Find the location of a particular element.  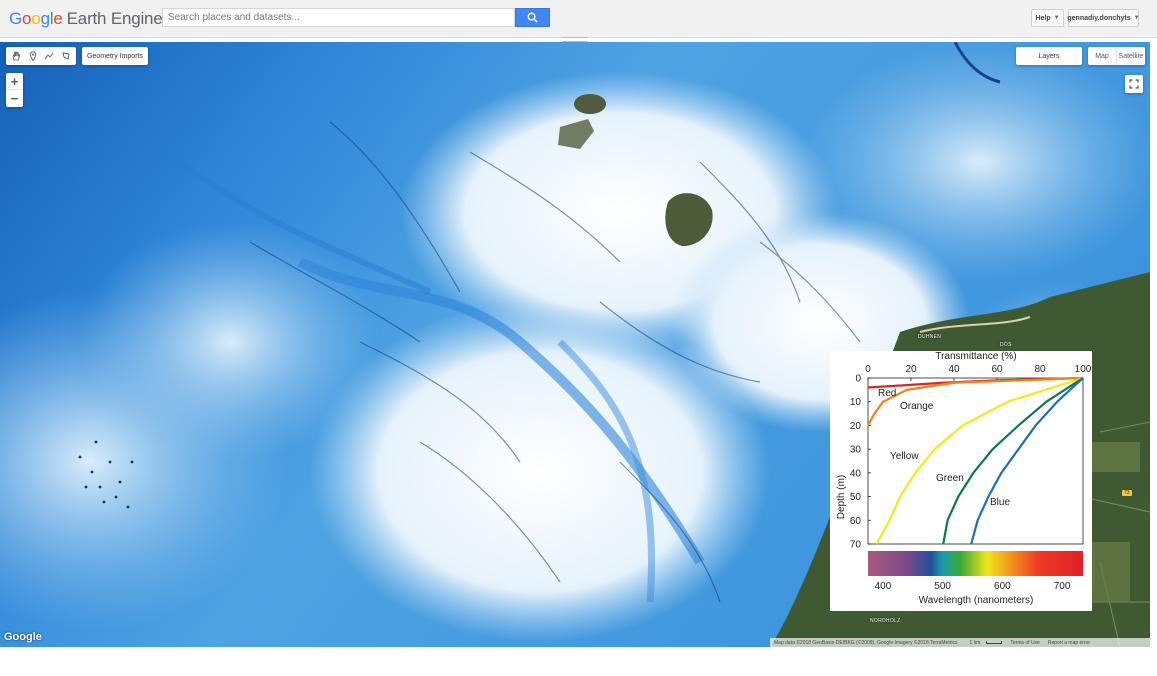

x-tick-label: 80 is located at coordinates (1040, 369).